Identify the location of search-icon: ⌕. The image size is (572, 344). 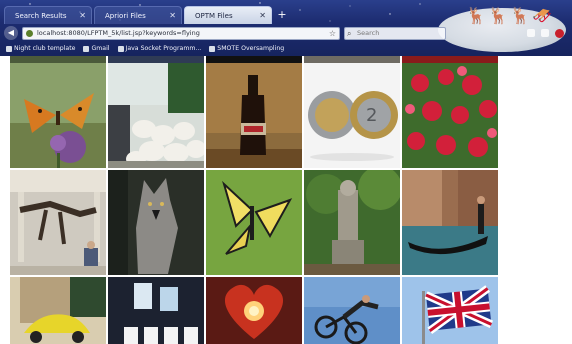
(349, 33).